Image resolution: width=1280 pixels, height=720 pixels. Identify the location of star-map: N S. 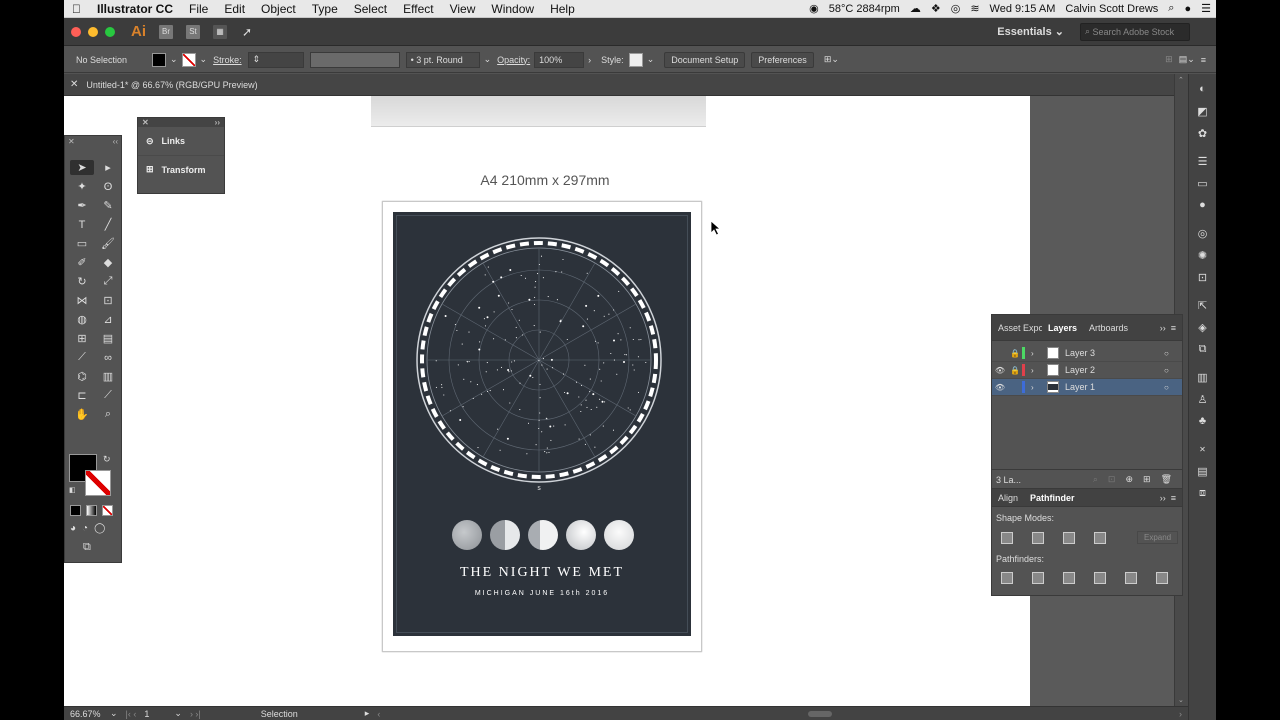
(544, 386).